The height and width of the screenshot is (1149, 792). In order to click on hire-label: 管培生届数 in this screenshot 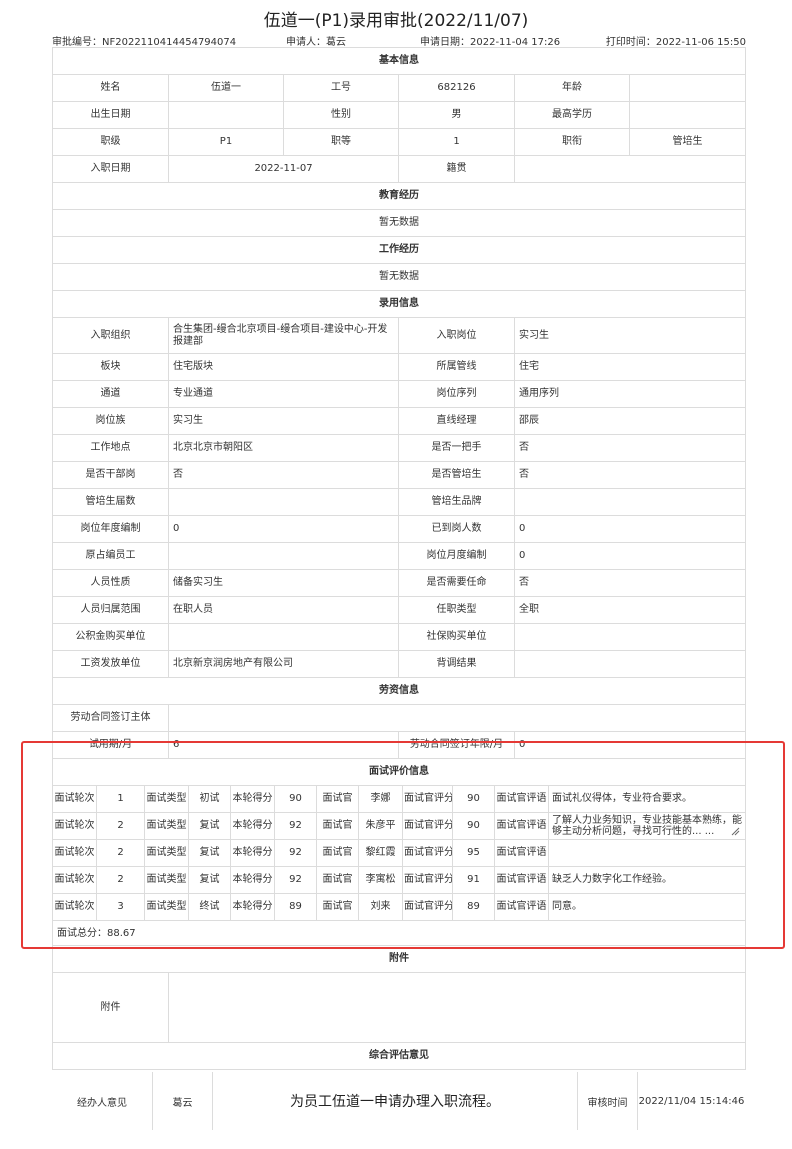, I will do `click(110, 502)`.